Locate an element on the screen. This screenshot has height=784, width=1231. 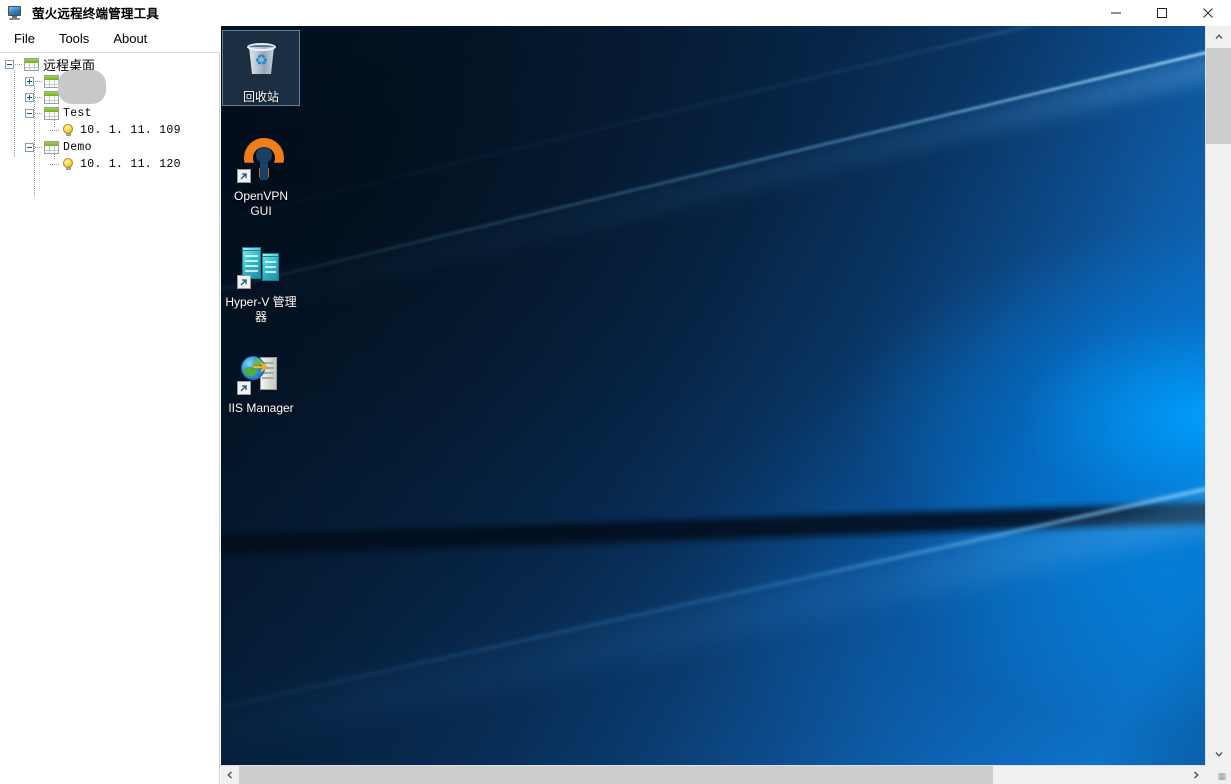
desktop-icon-recycle-bin: ♻ 回收站 is located at coordinates (261, 68).